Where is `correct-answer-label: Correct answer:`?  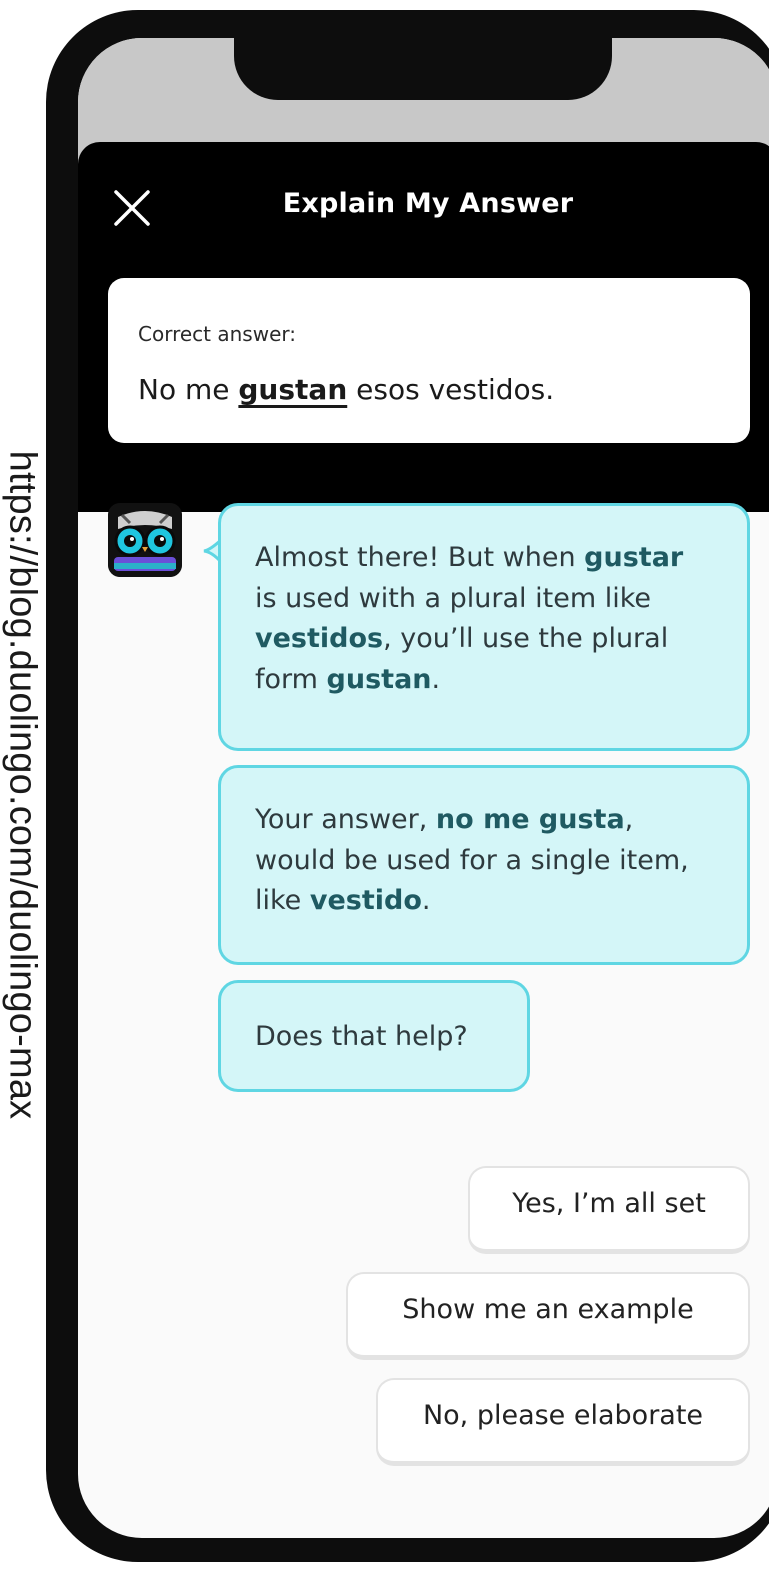 correct-answer-label: Correct answer: is located at coordinates (217, 334).